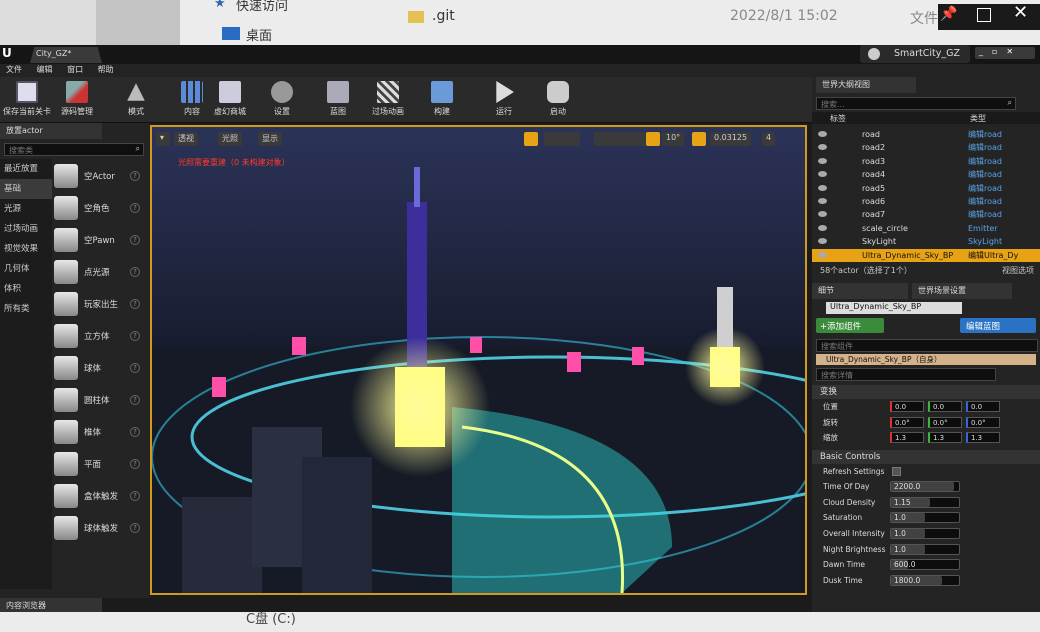  I want to click on place-actors-tab: 放置actor, so click(51, 131).